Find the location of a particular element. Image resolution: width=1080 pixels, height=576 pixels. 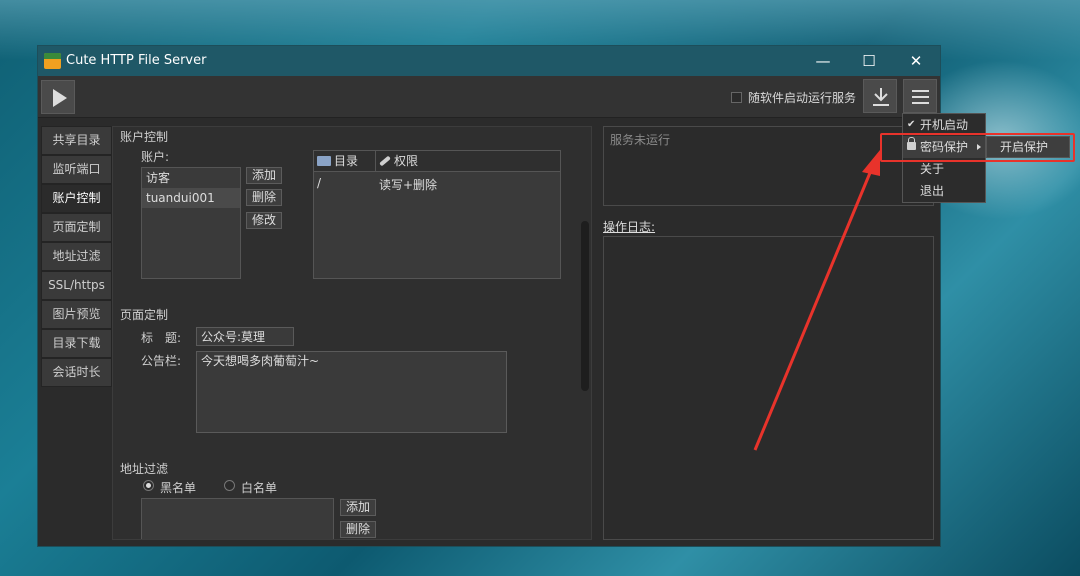

list-item: tuandui001 is located at coordinates (191, 198).